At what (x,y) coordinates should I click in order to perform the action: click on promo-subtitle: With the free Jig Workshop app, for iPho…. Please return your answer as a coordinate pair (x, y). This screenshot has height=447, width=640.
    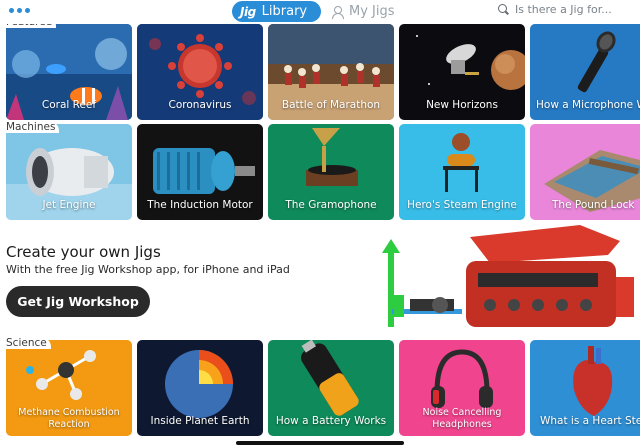
    Looking at the image, I should click on (148, 269).